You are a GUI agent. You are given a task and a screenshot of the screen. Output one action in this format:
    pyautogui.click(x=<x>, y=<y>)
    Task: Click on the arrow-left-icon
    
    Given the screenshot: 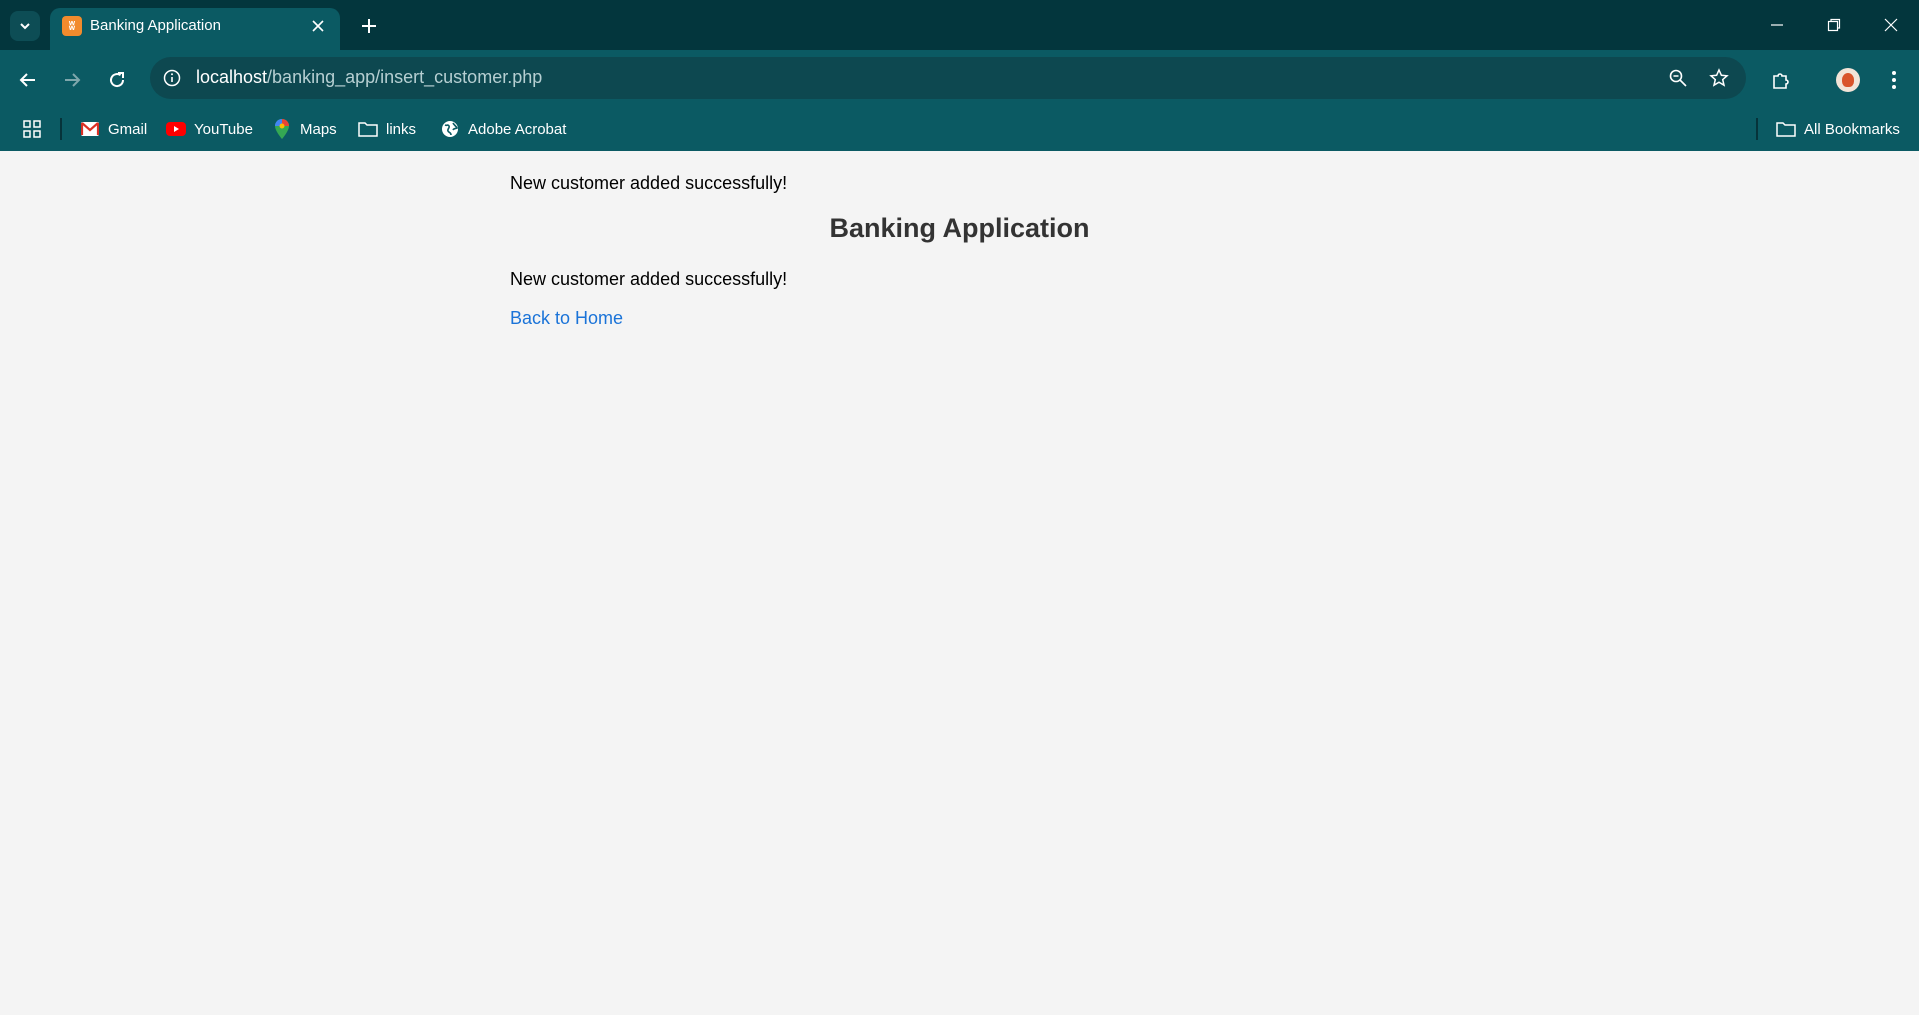 What is the action you would take?
    pyautogui.click(x=27, y=80)
    